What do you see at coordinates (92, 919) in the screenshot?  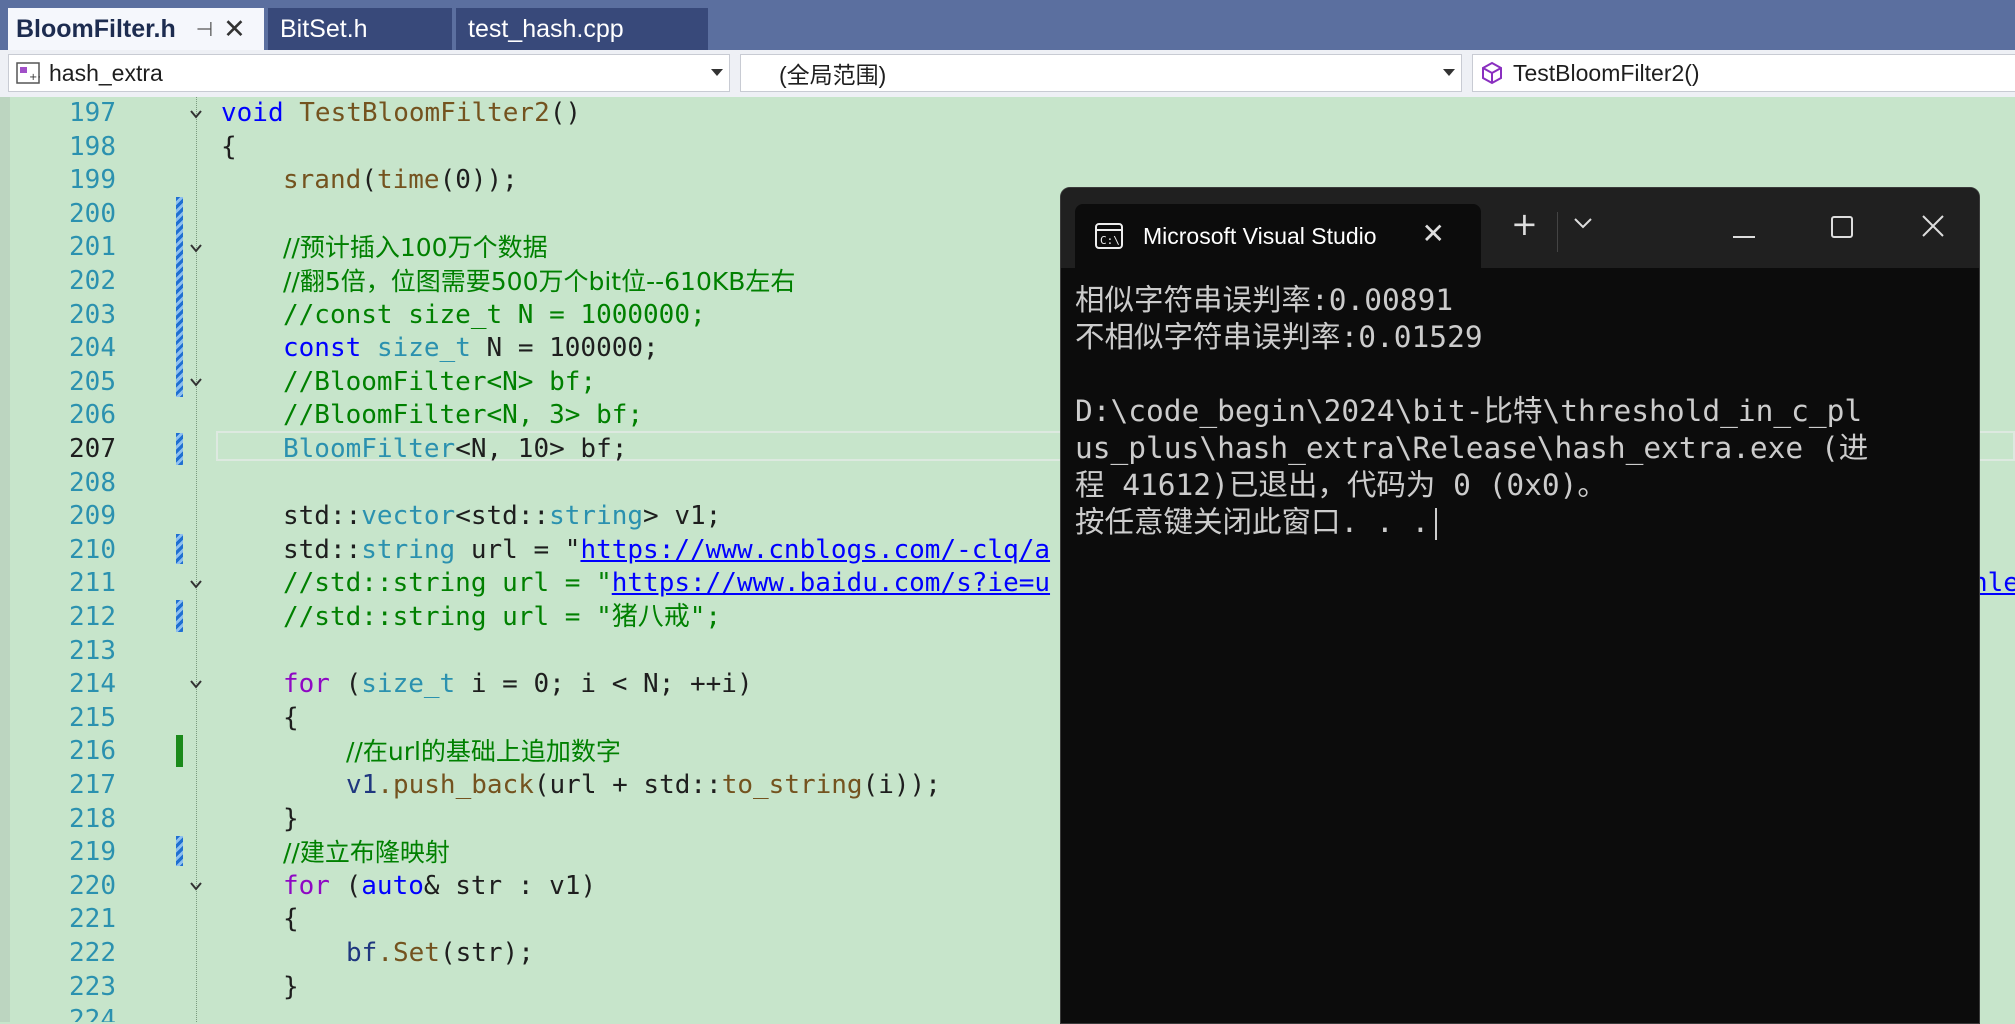 I see `line-number: 221` at bounding box center [92, 919].